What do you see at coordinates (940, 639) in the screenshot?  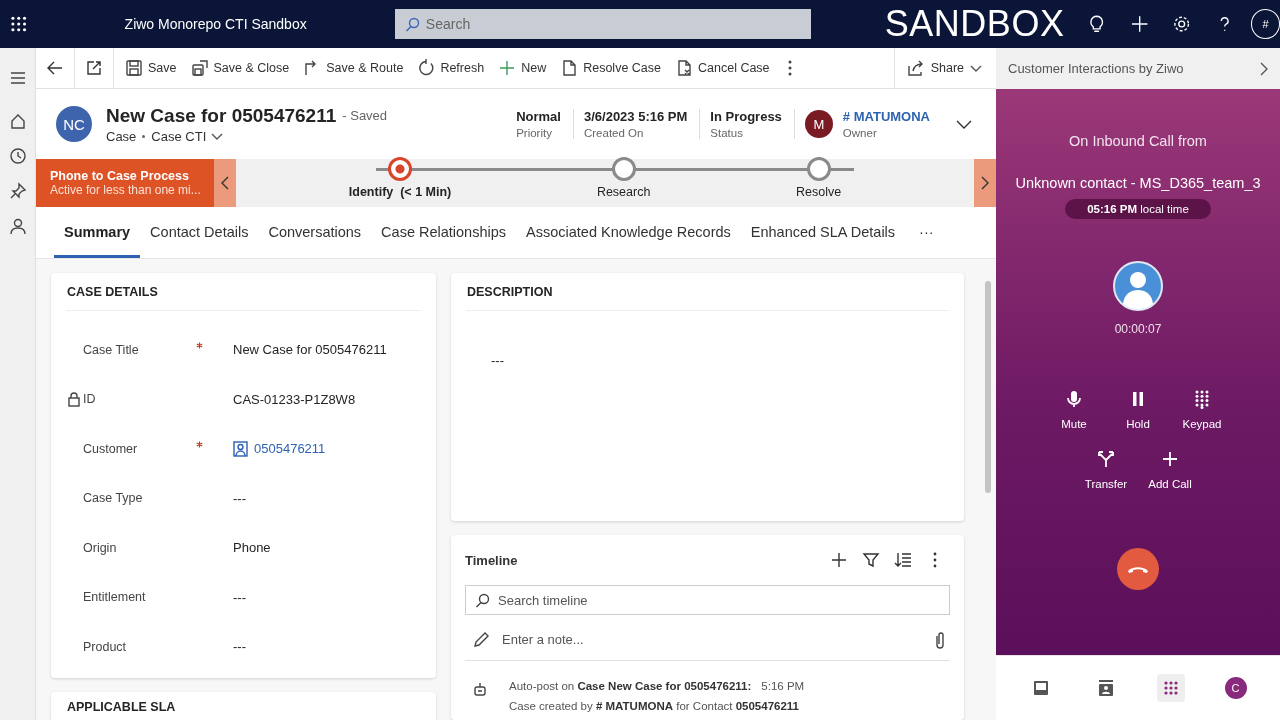 I see `paperclip-icon` at bounding box center [940, 639].